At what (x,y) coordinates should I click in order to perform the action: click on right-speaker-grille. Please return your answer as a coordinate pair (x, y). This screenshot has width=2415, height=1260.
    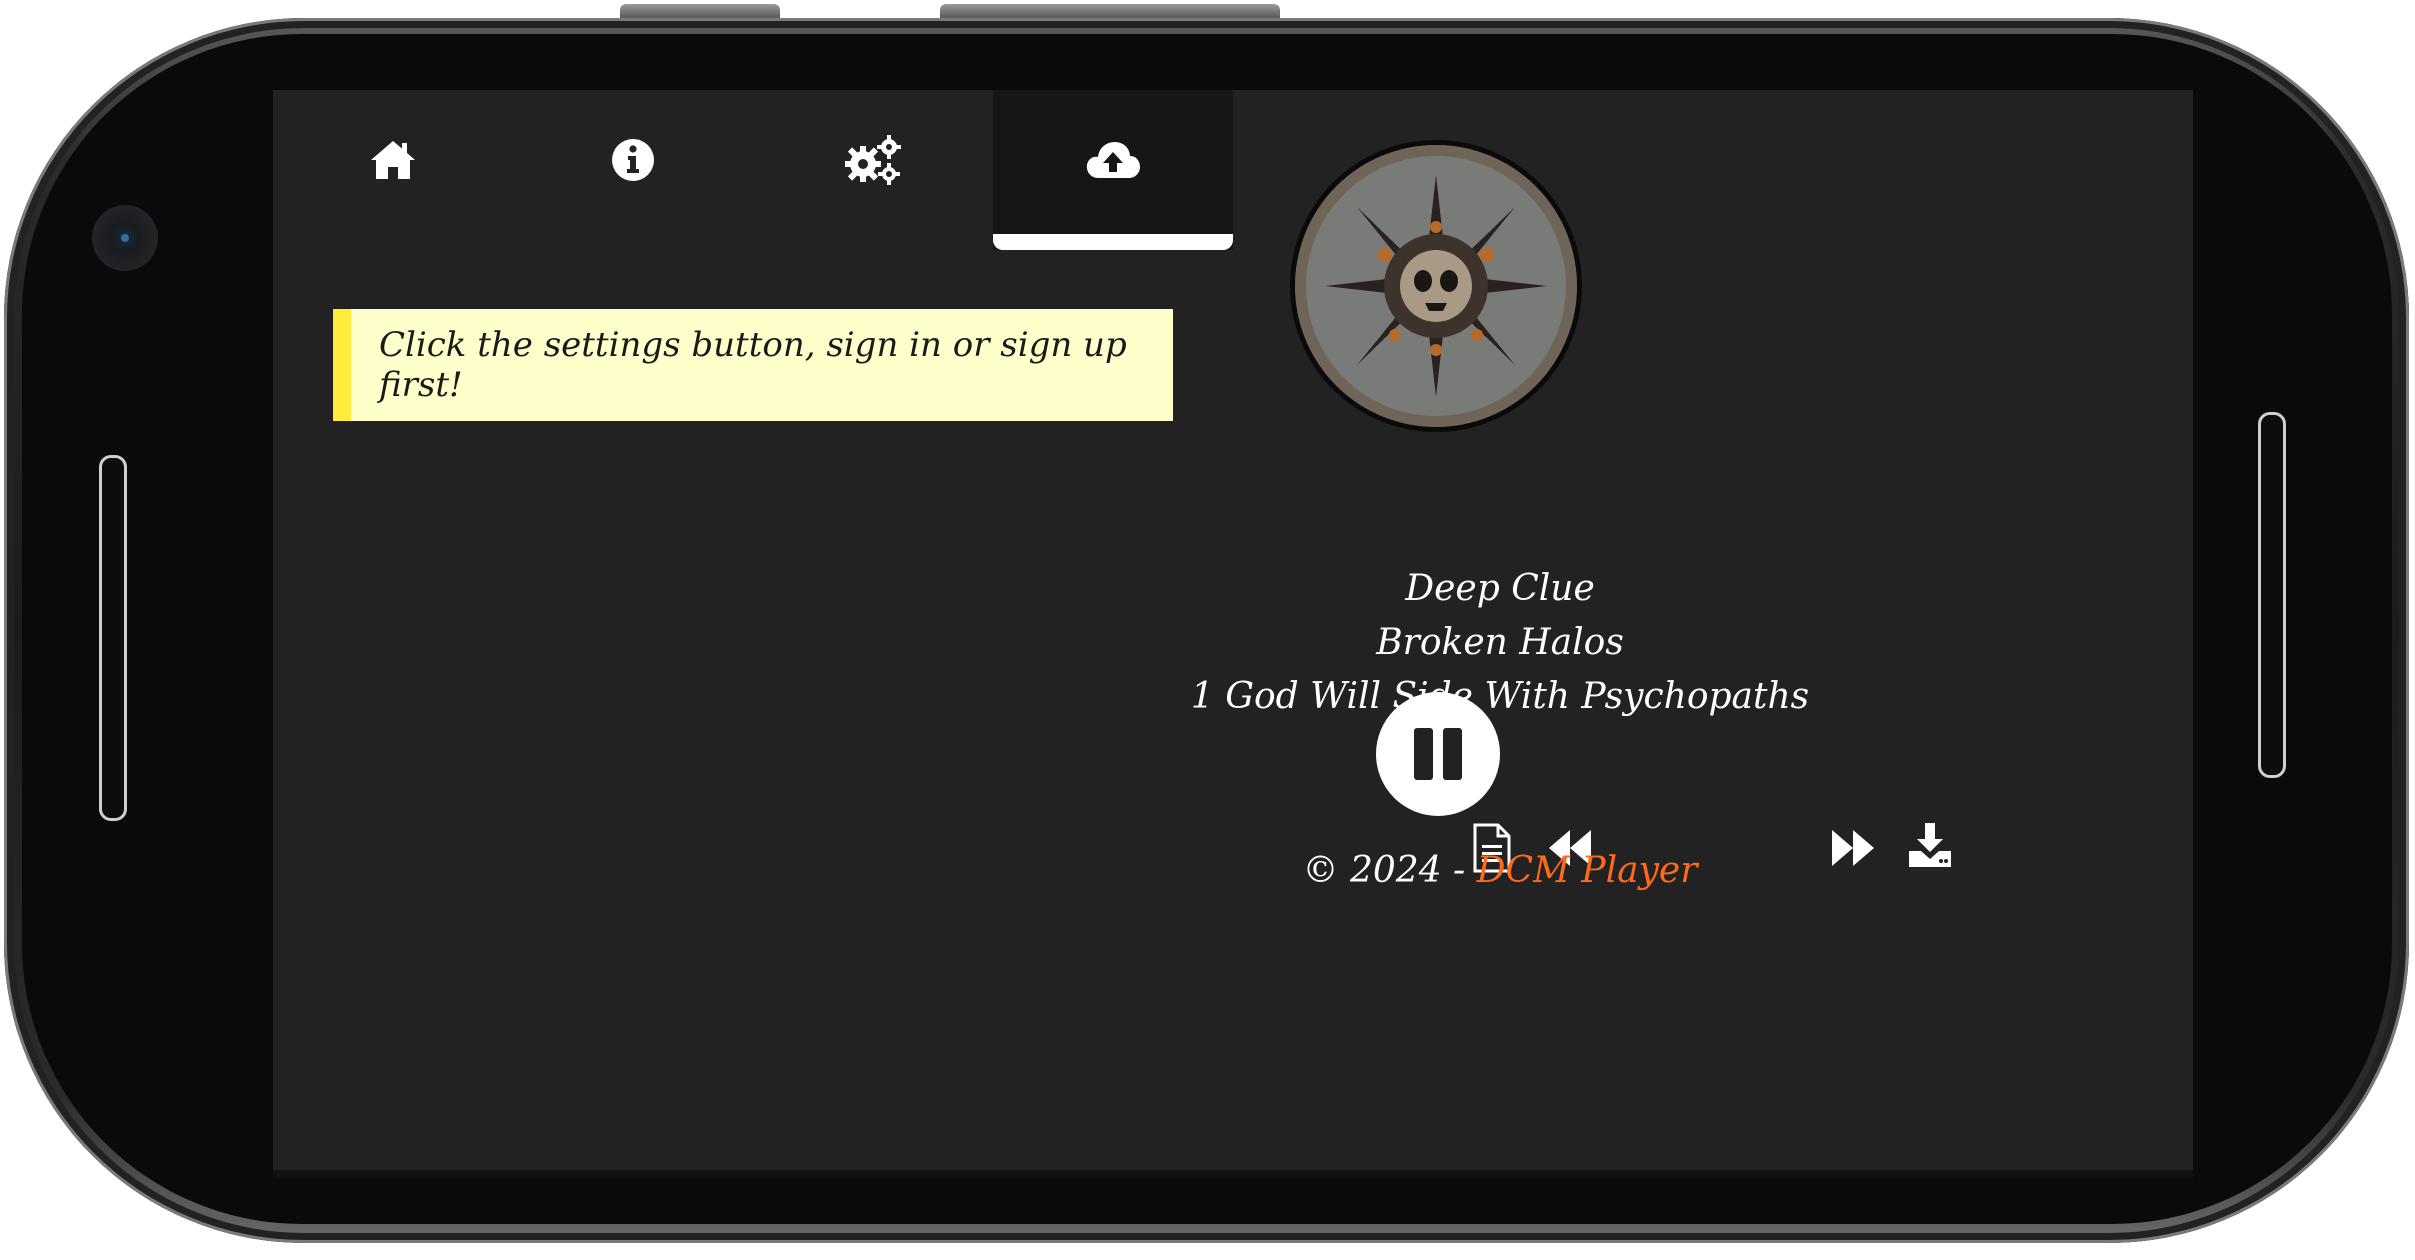
    Looking at the image, I should click on (2272, 595).